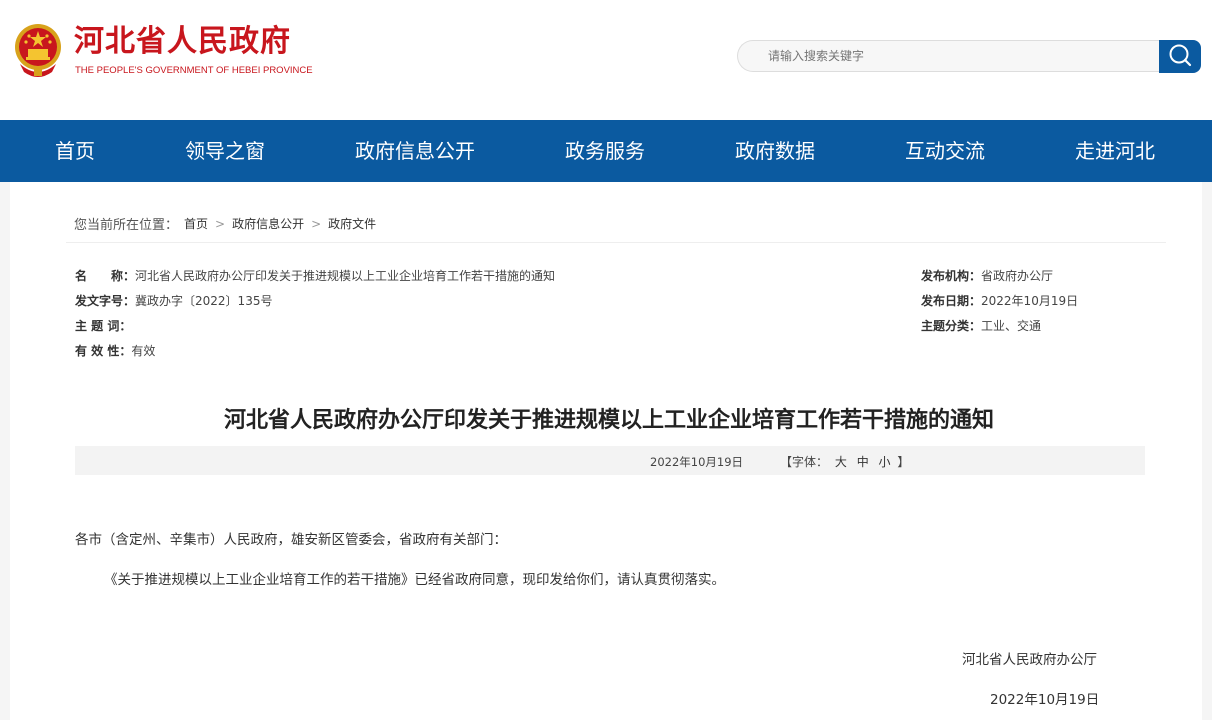 This screenshot has height=720, width=1212. I want to click on meta-issuer-label: 发布机构：, so click(951, 276).